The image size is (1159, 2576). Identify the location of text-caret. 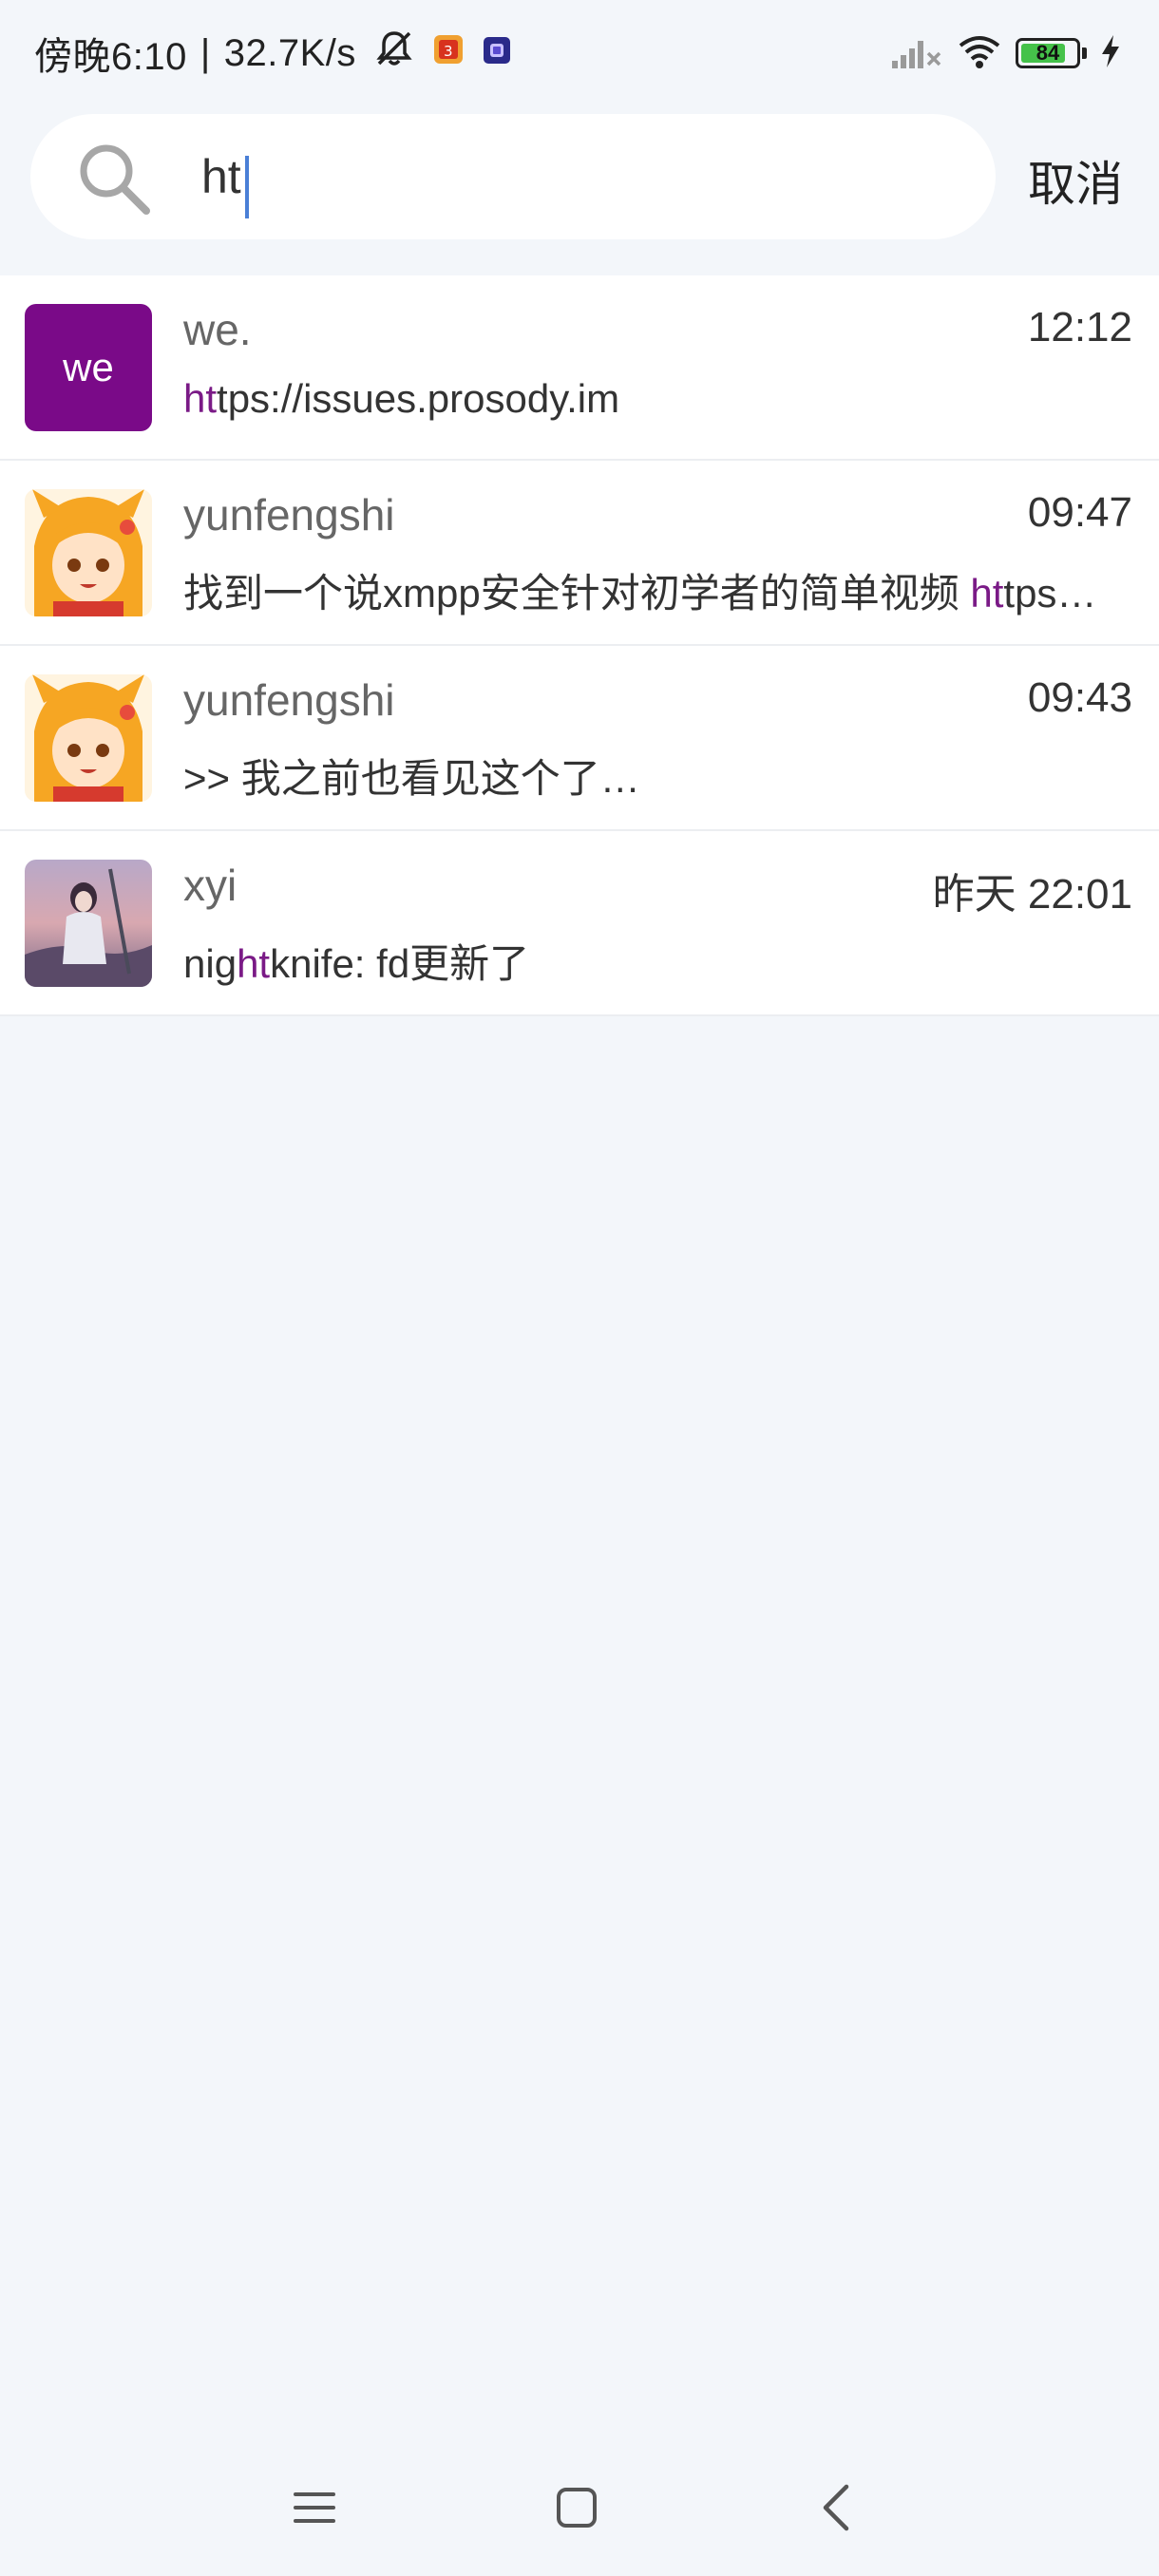
(247, 187).